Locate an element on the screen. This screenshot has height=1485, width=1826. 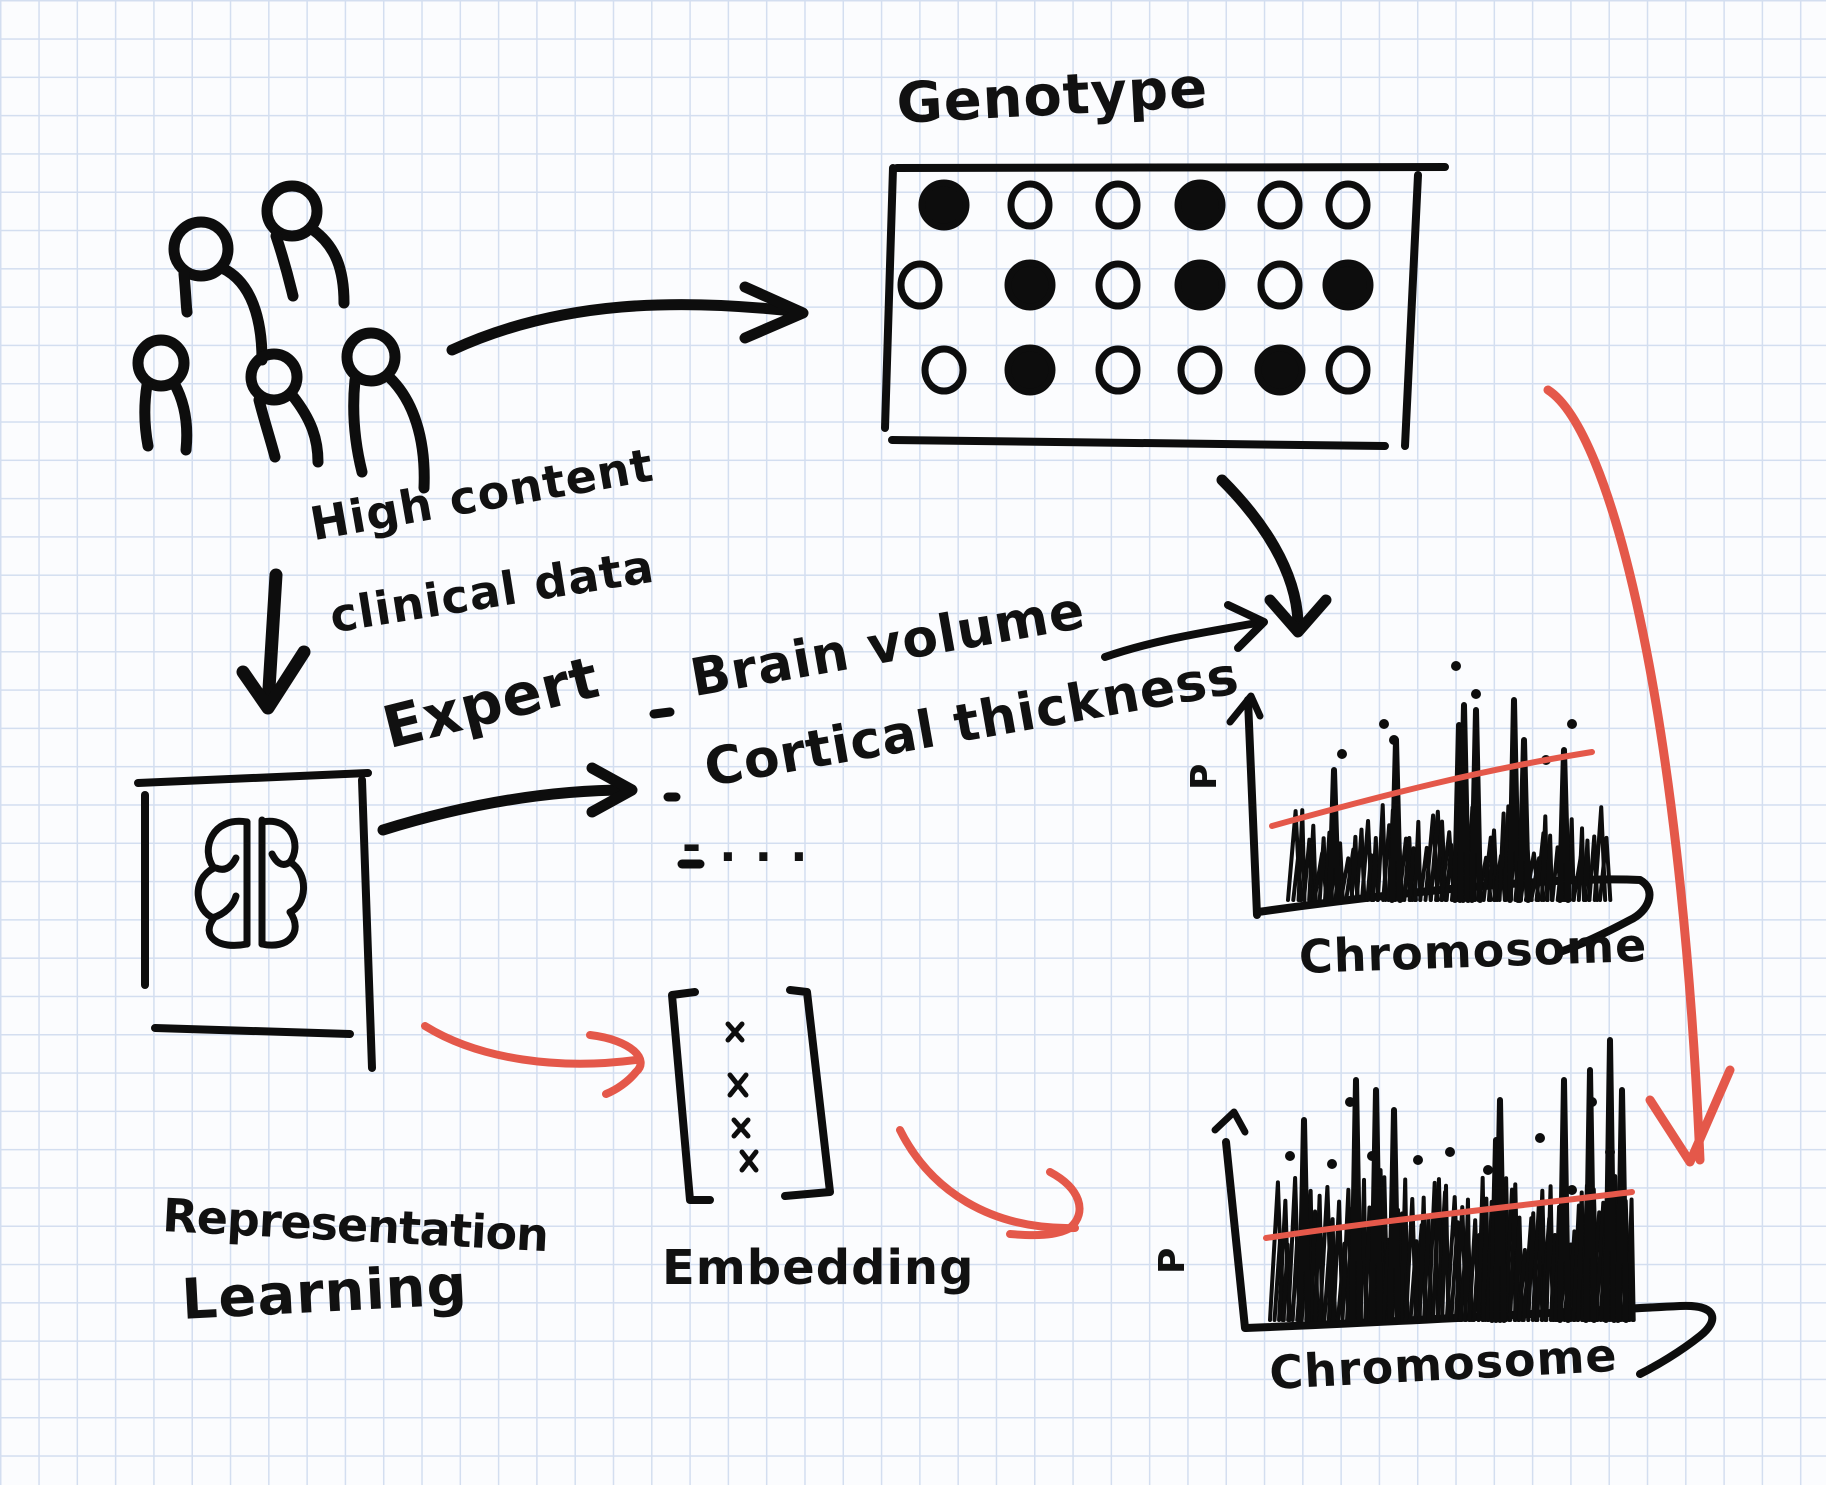
bottom-plot-bars is located at coordinates (1452, 1180).